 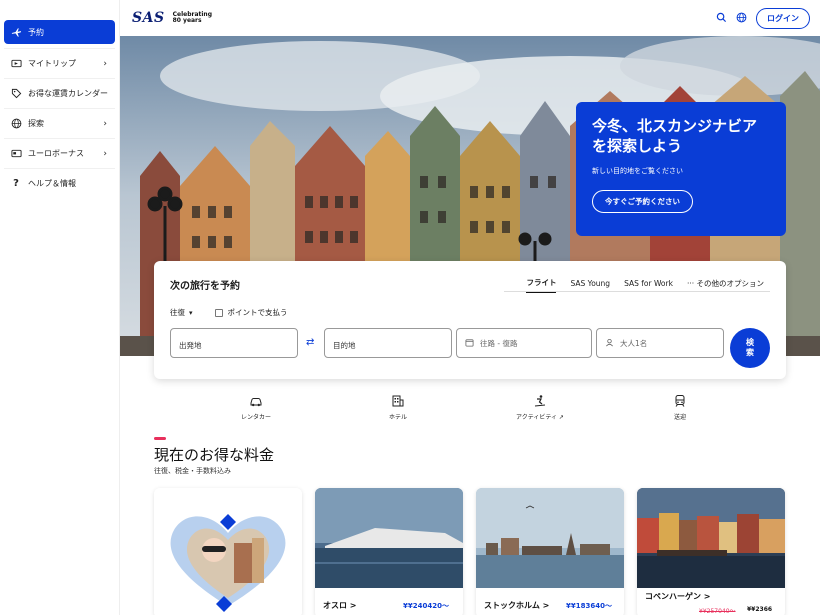 What do you see at coordinates (256, 407) in the screenshot?
I see `service-car-rental: レンタカー` at bounding box center [256, 407].